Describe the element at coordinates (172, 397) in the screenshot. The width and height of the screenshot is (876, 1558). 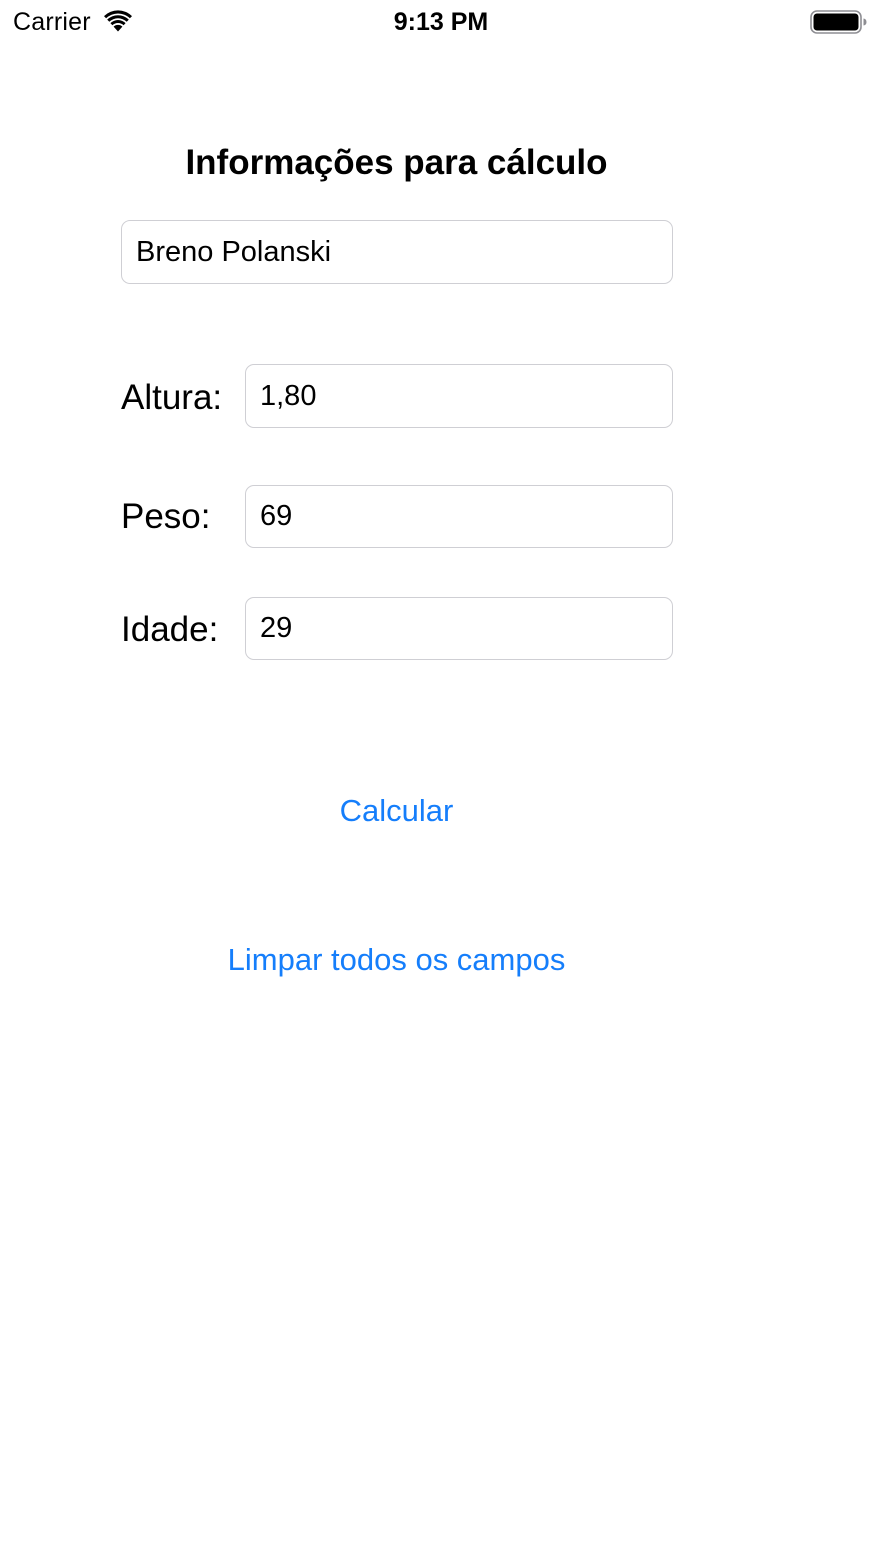
I see `height-label: Altura:` at that location.